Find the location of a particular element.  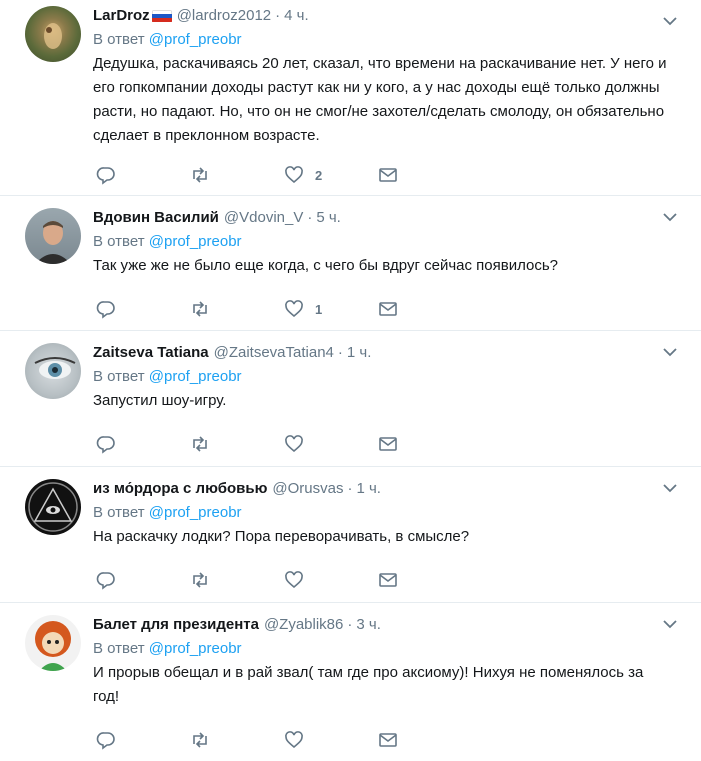

author-name: Zaitseva Tatiana is located at coordinates (151, 353).